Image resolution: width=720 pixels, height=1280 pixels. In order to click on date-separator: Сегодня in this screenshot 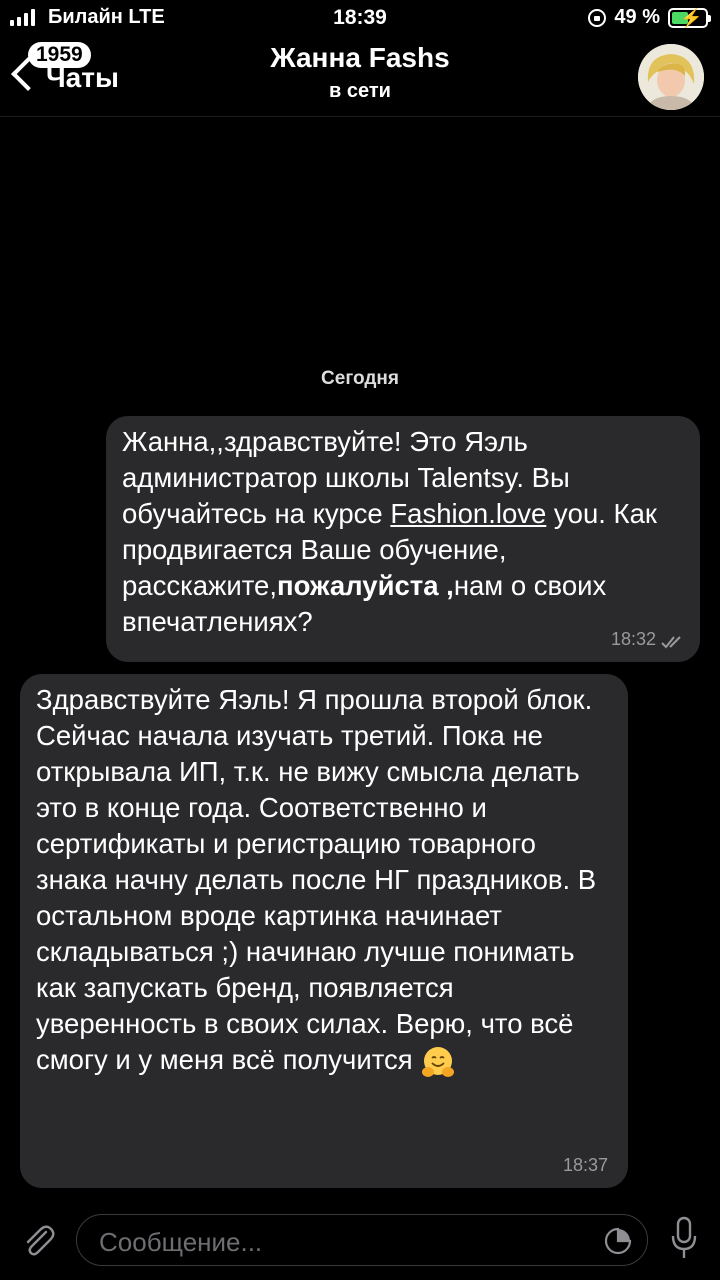, I will do `click(360, 378)`.